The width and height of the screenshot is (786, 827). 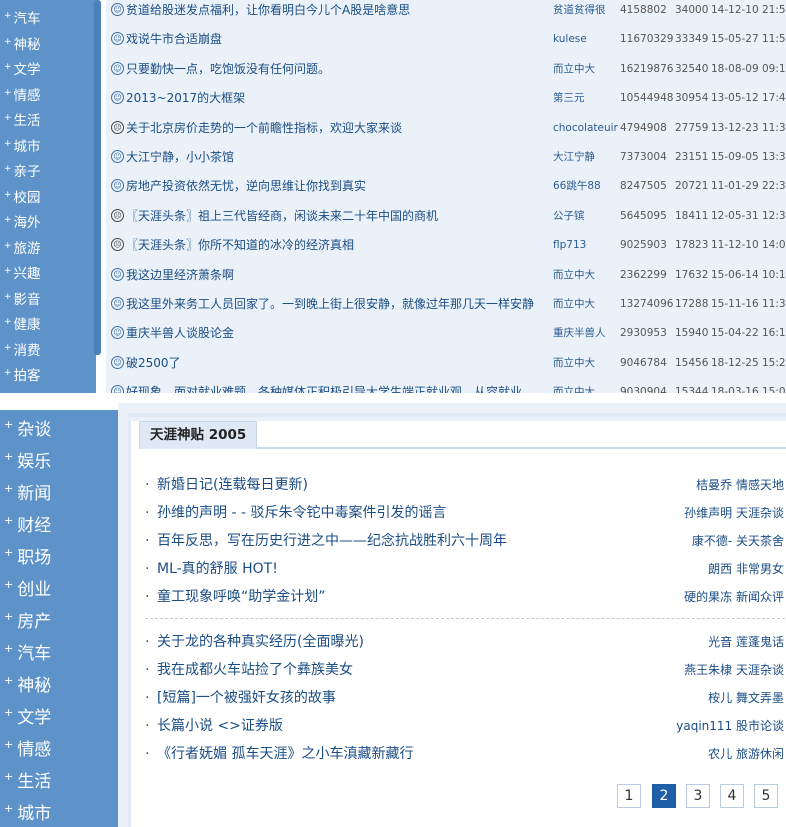 What do you see at coordinates (27, 526) in the screenshot?
I see `sidebar-item-finance: + 财经` at bounding box center [27, 526].